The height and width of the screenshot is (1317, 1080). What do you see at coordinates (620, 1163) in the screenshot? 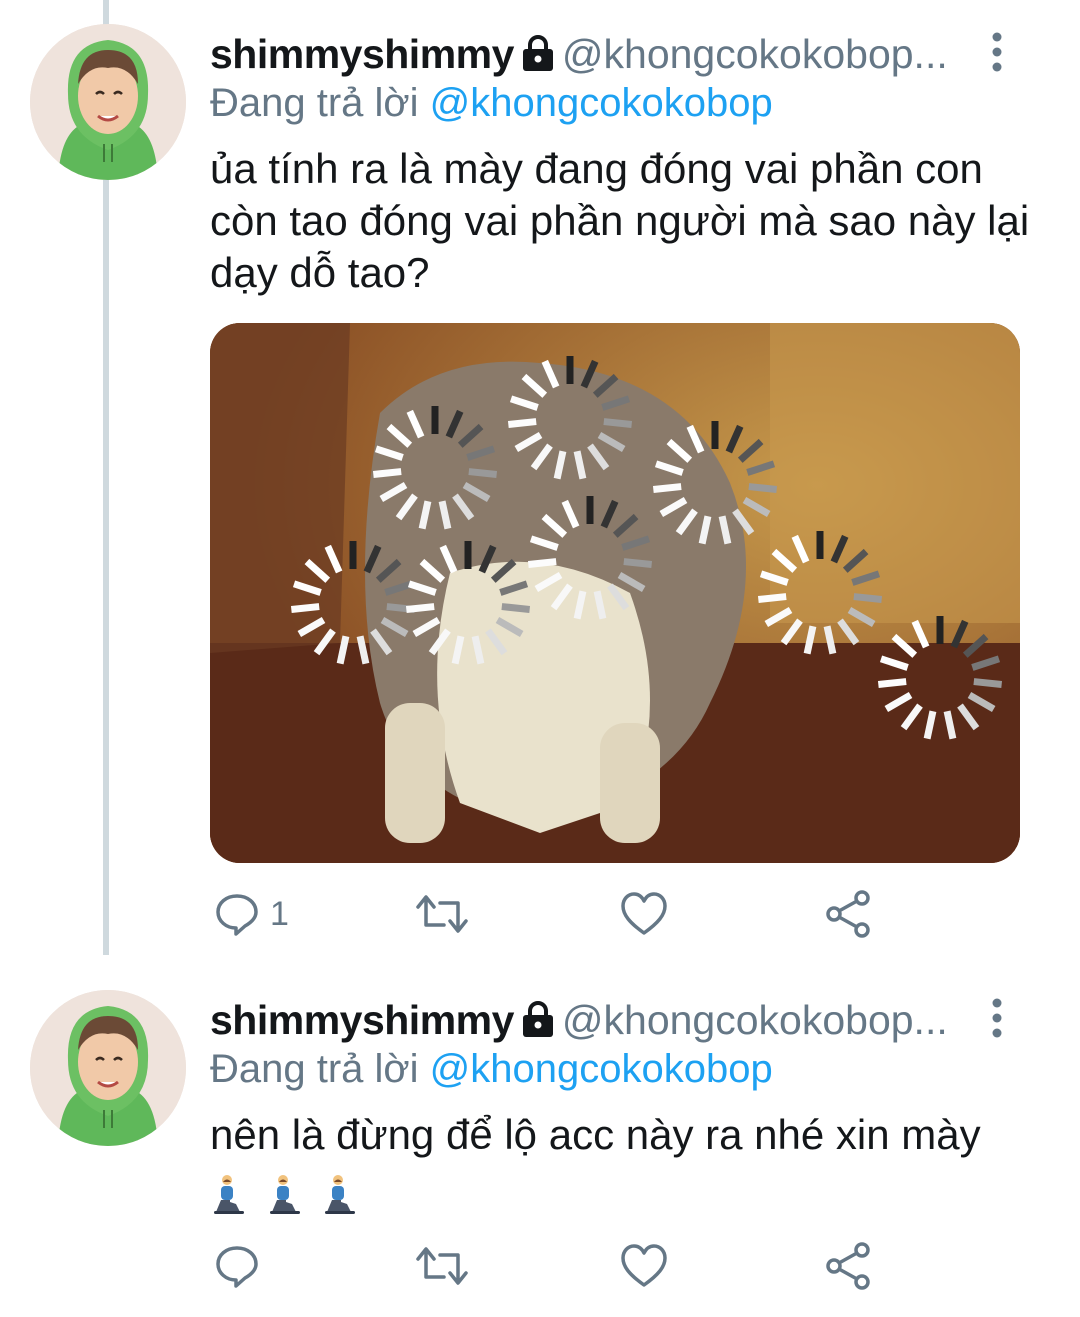
I see `tweet-text: nên là đừng để lộ acc này ra nhé xin mày` at bounding box center [620, 1163].